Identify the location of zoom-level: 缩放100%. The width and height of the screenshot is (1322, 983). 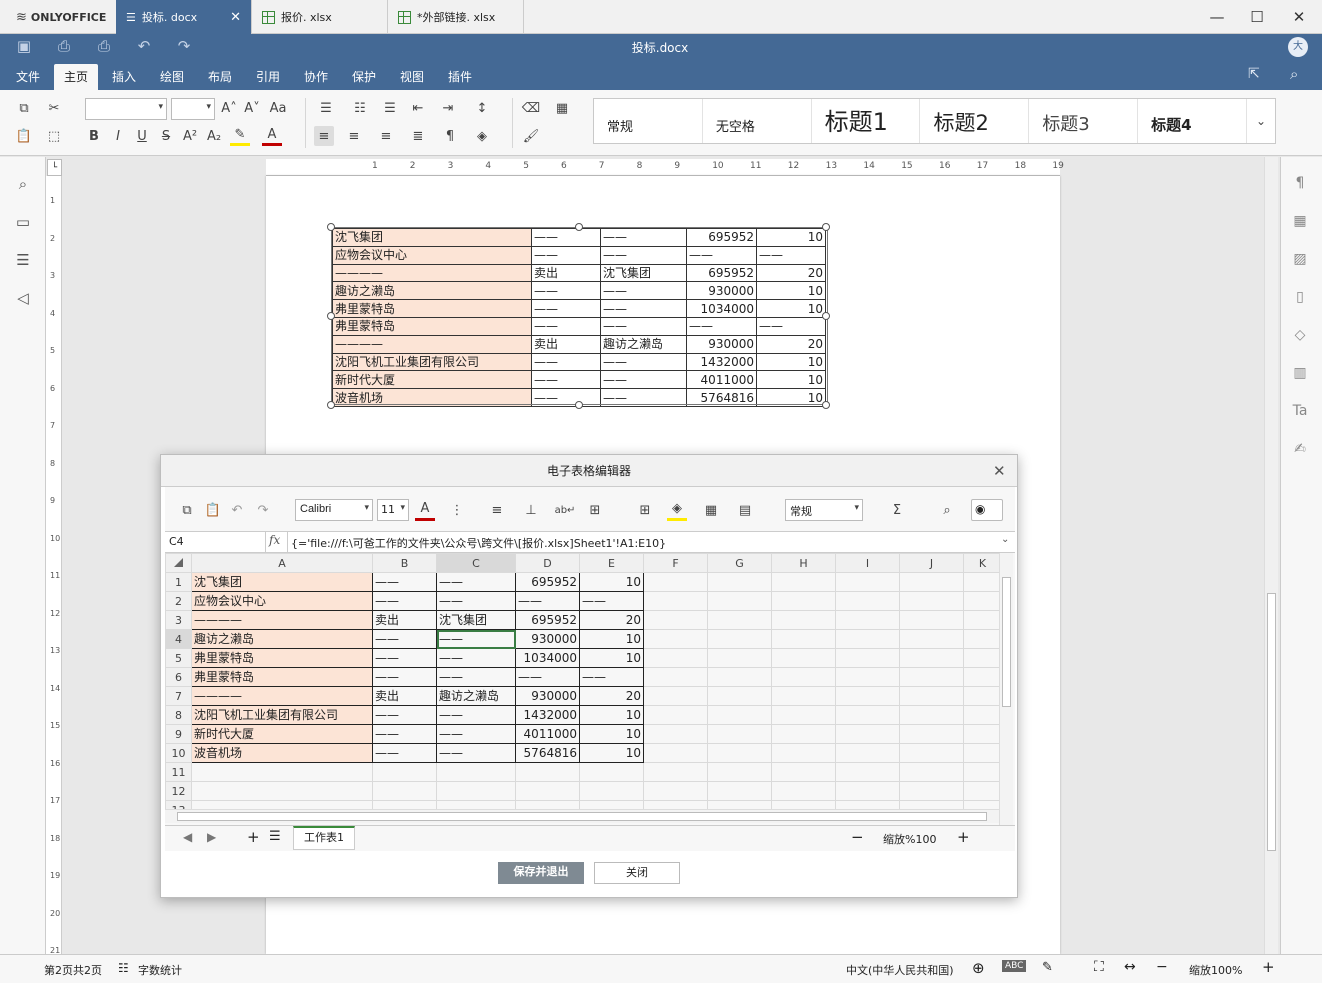
(1215, 970).